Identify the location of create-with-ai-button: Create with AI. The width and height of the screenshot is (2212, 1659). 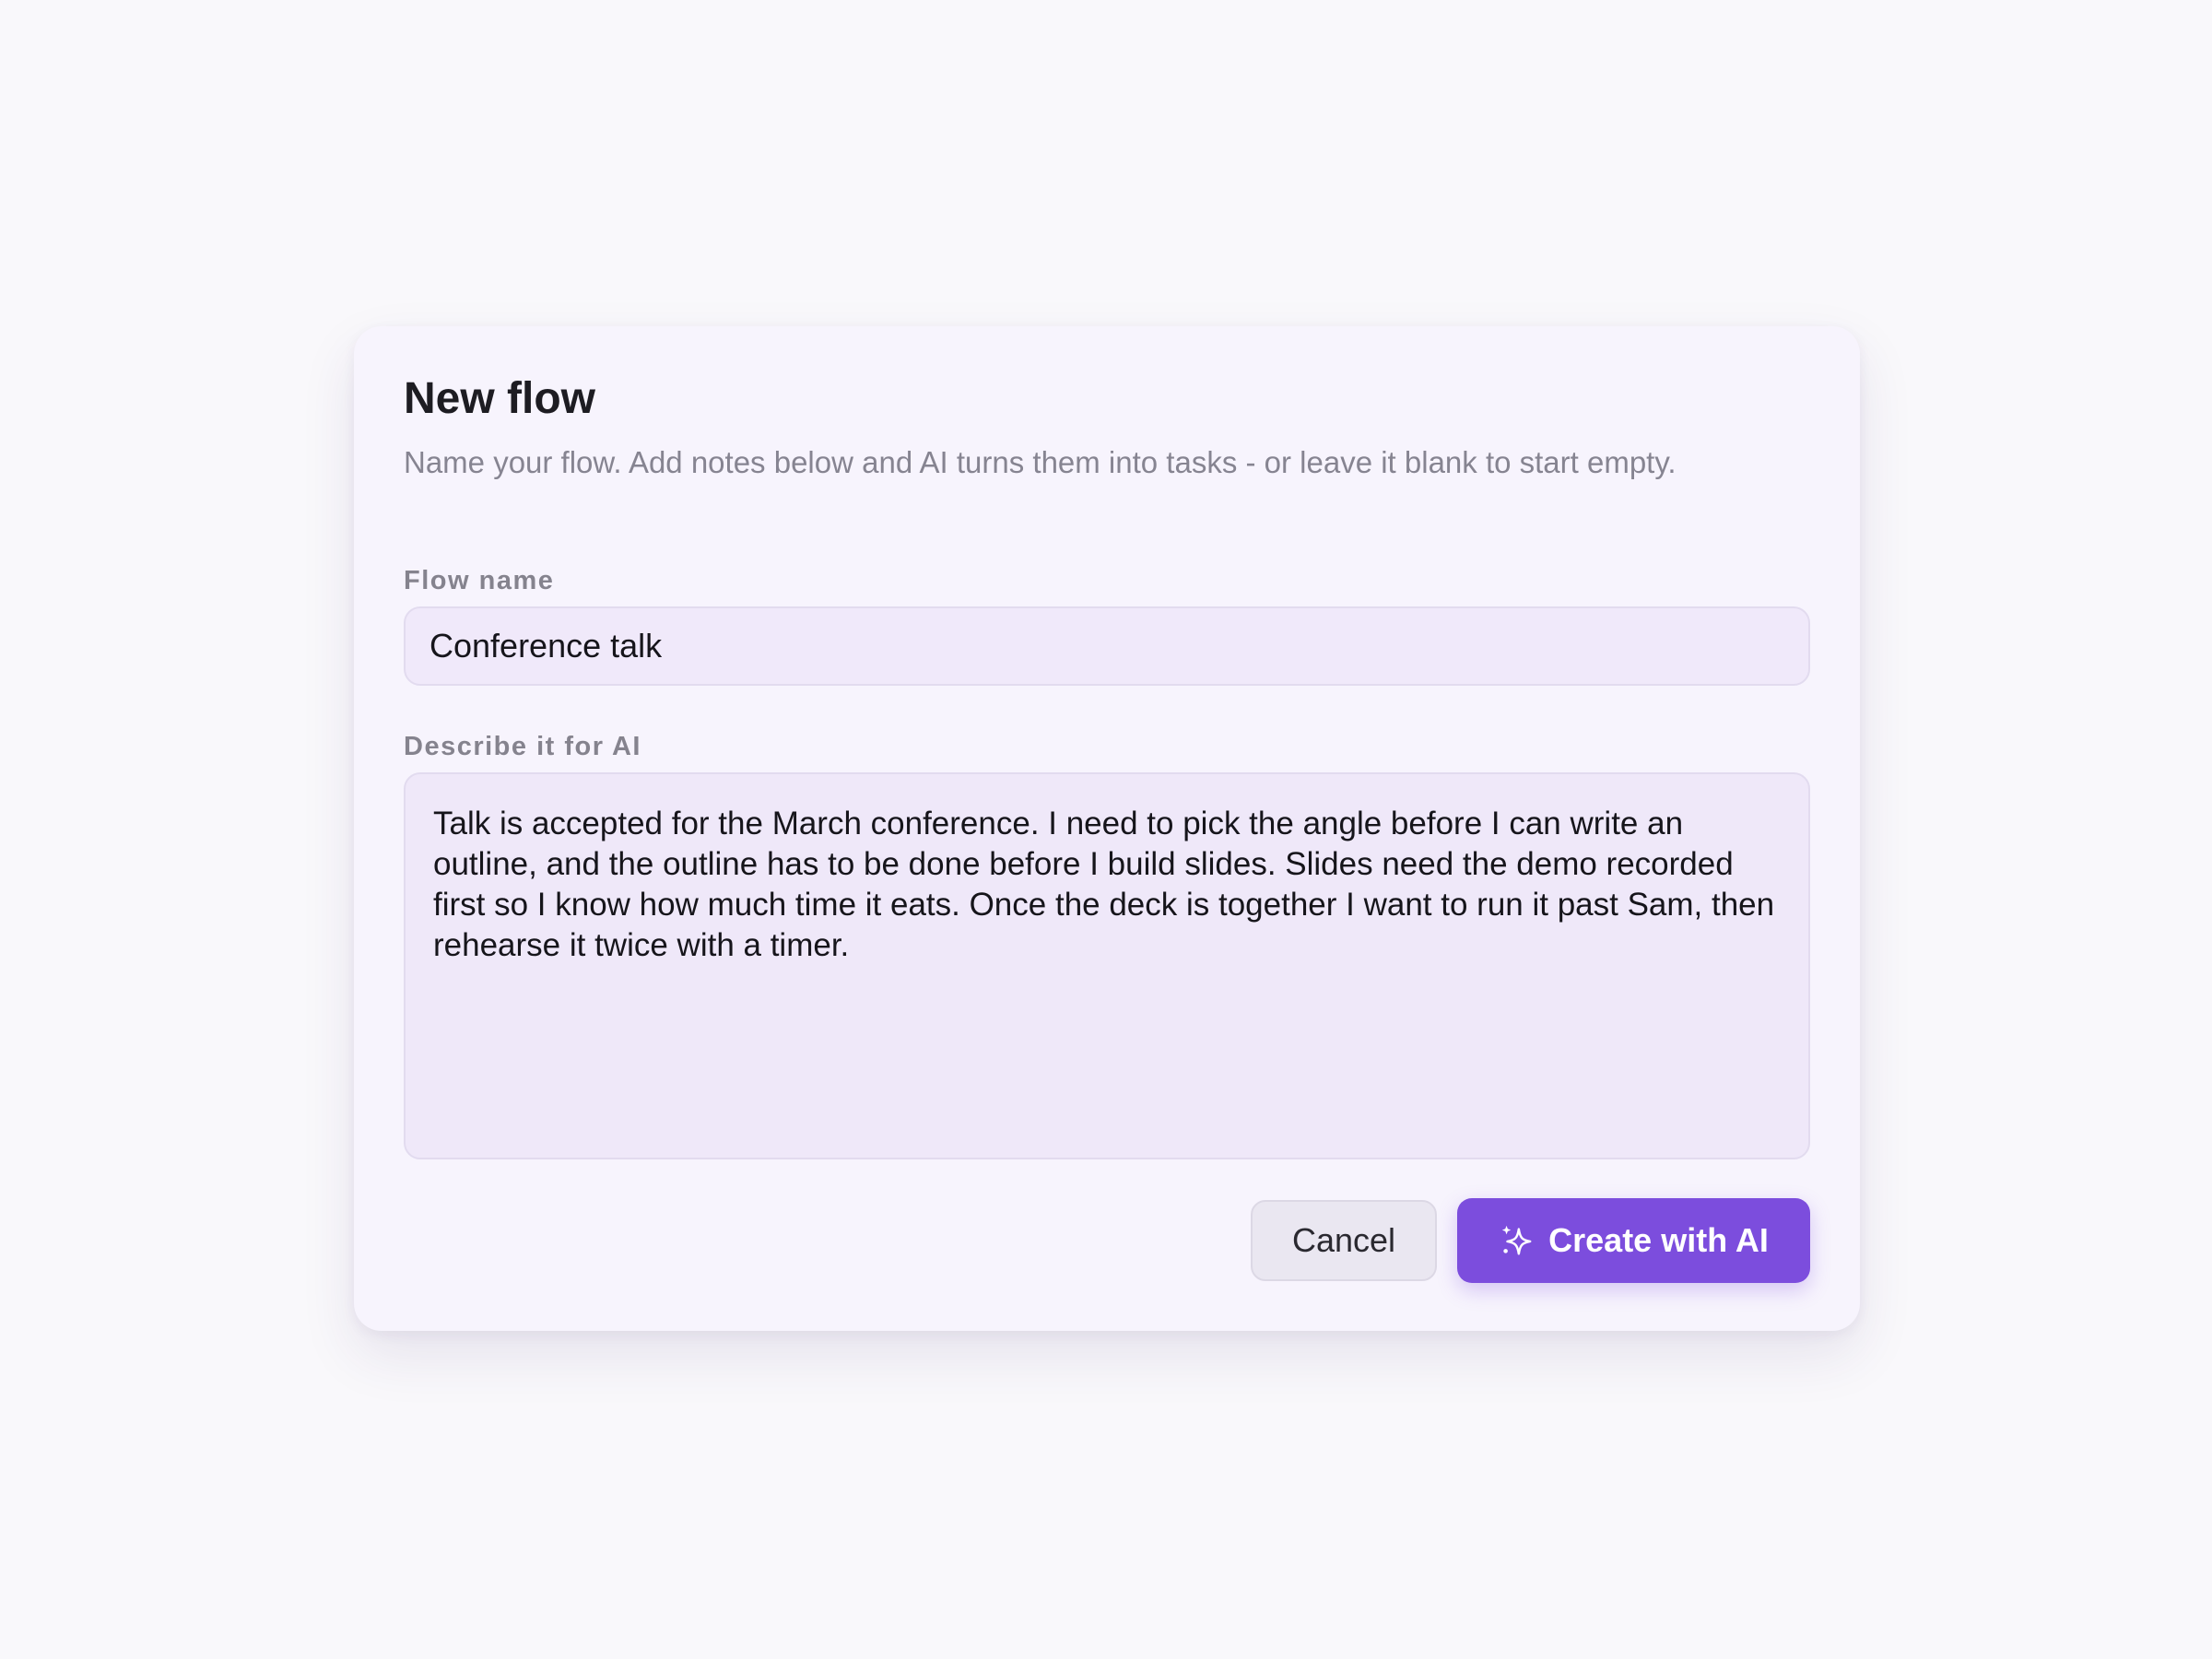
(1633, 1240).